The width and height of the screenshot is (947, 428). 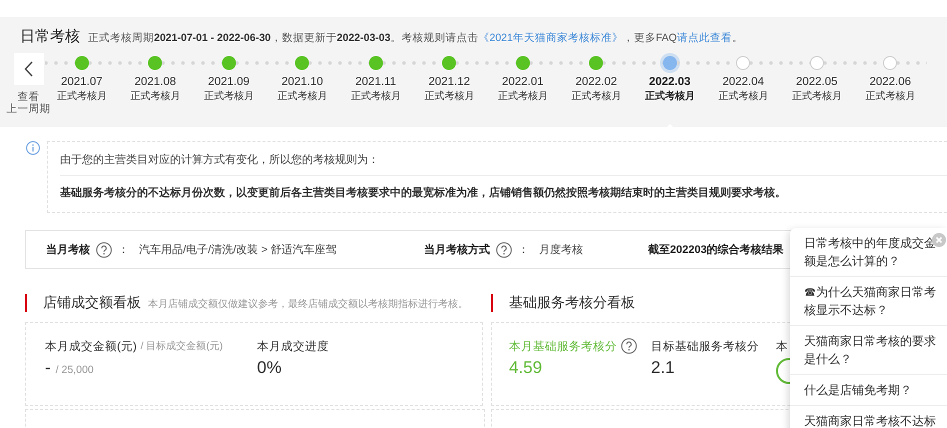 What do you see at coordinates (449, 82) in the screenshot?
I see `timeline-month: 2021.12` at bounding box center [449, 82].